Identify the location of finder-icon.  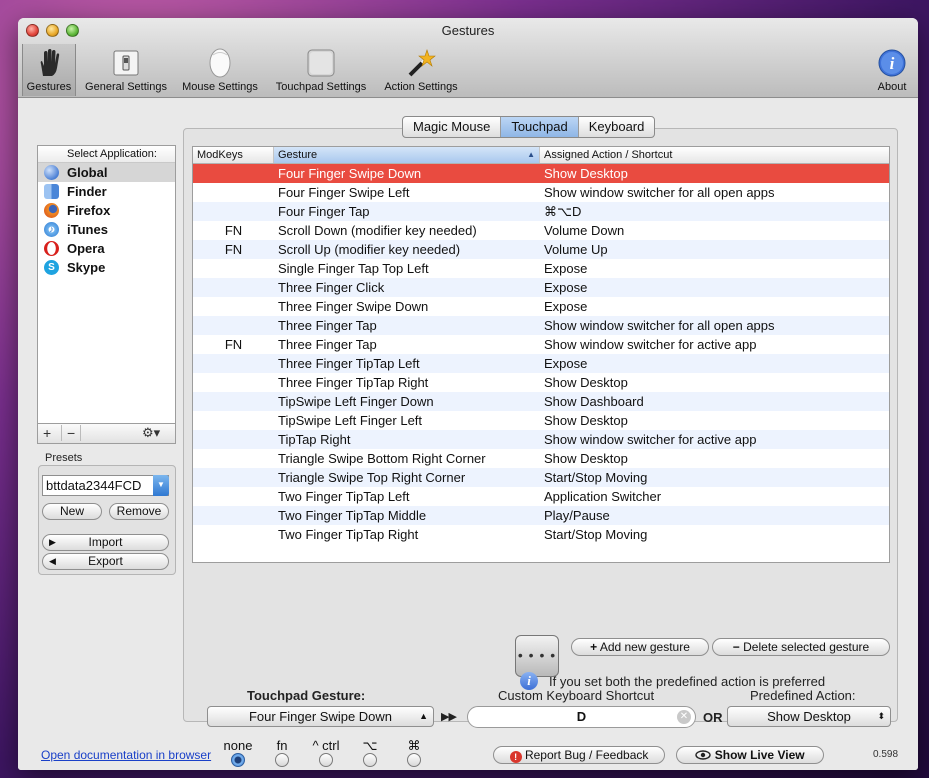
(51, 191).